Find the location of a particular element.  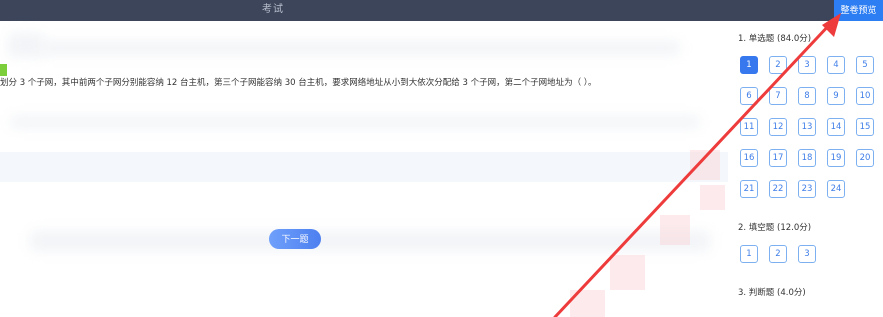

page-title: 考试 is located at coordinates (273, 9).